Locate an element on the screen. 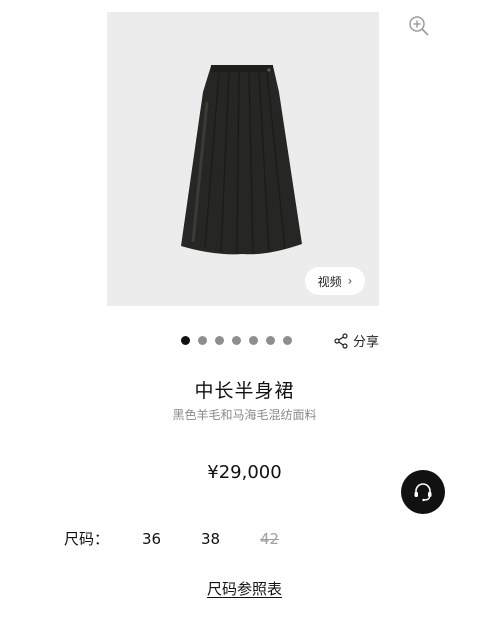 The height and width of the screenshot is (624, 489). skirt-image is located at coordinates (241, 160).